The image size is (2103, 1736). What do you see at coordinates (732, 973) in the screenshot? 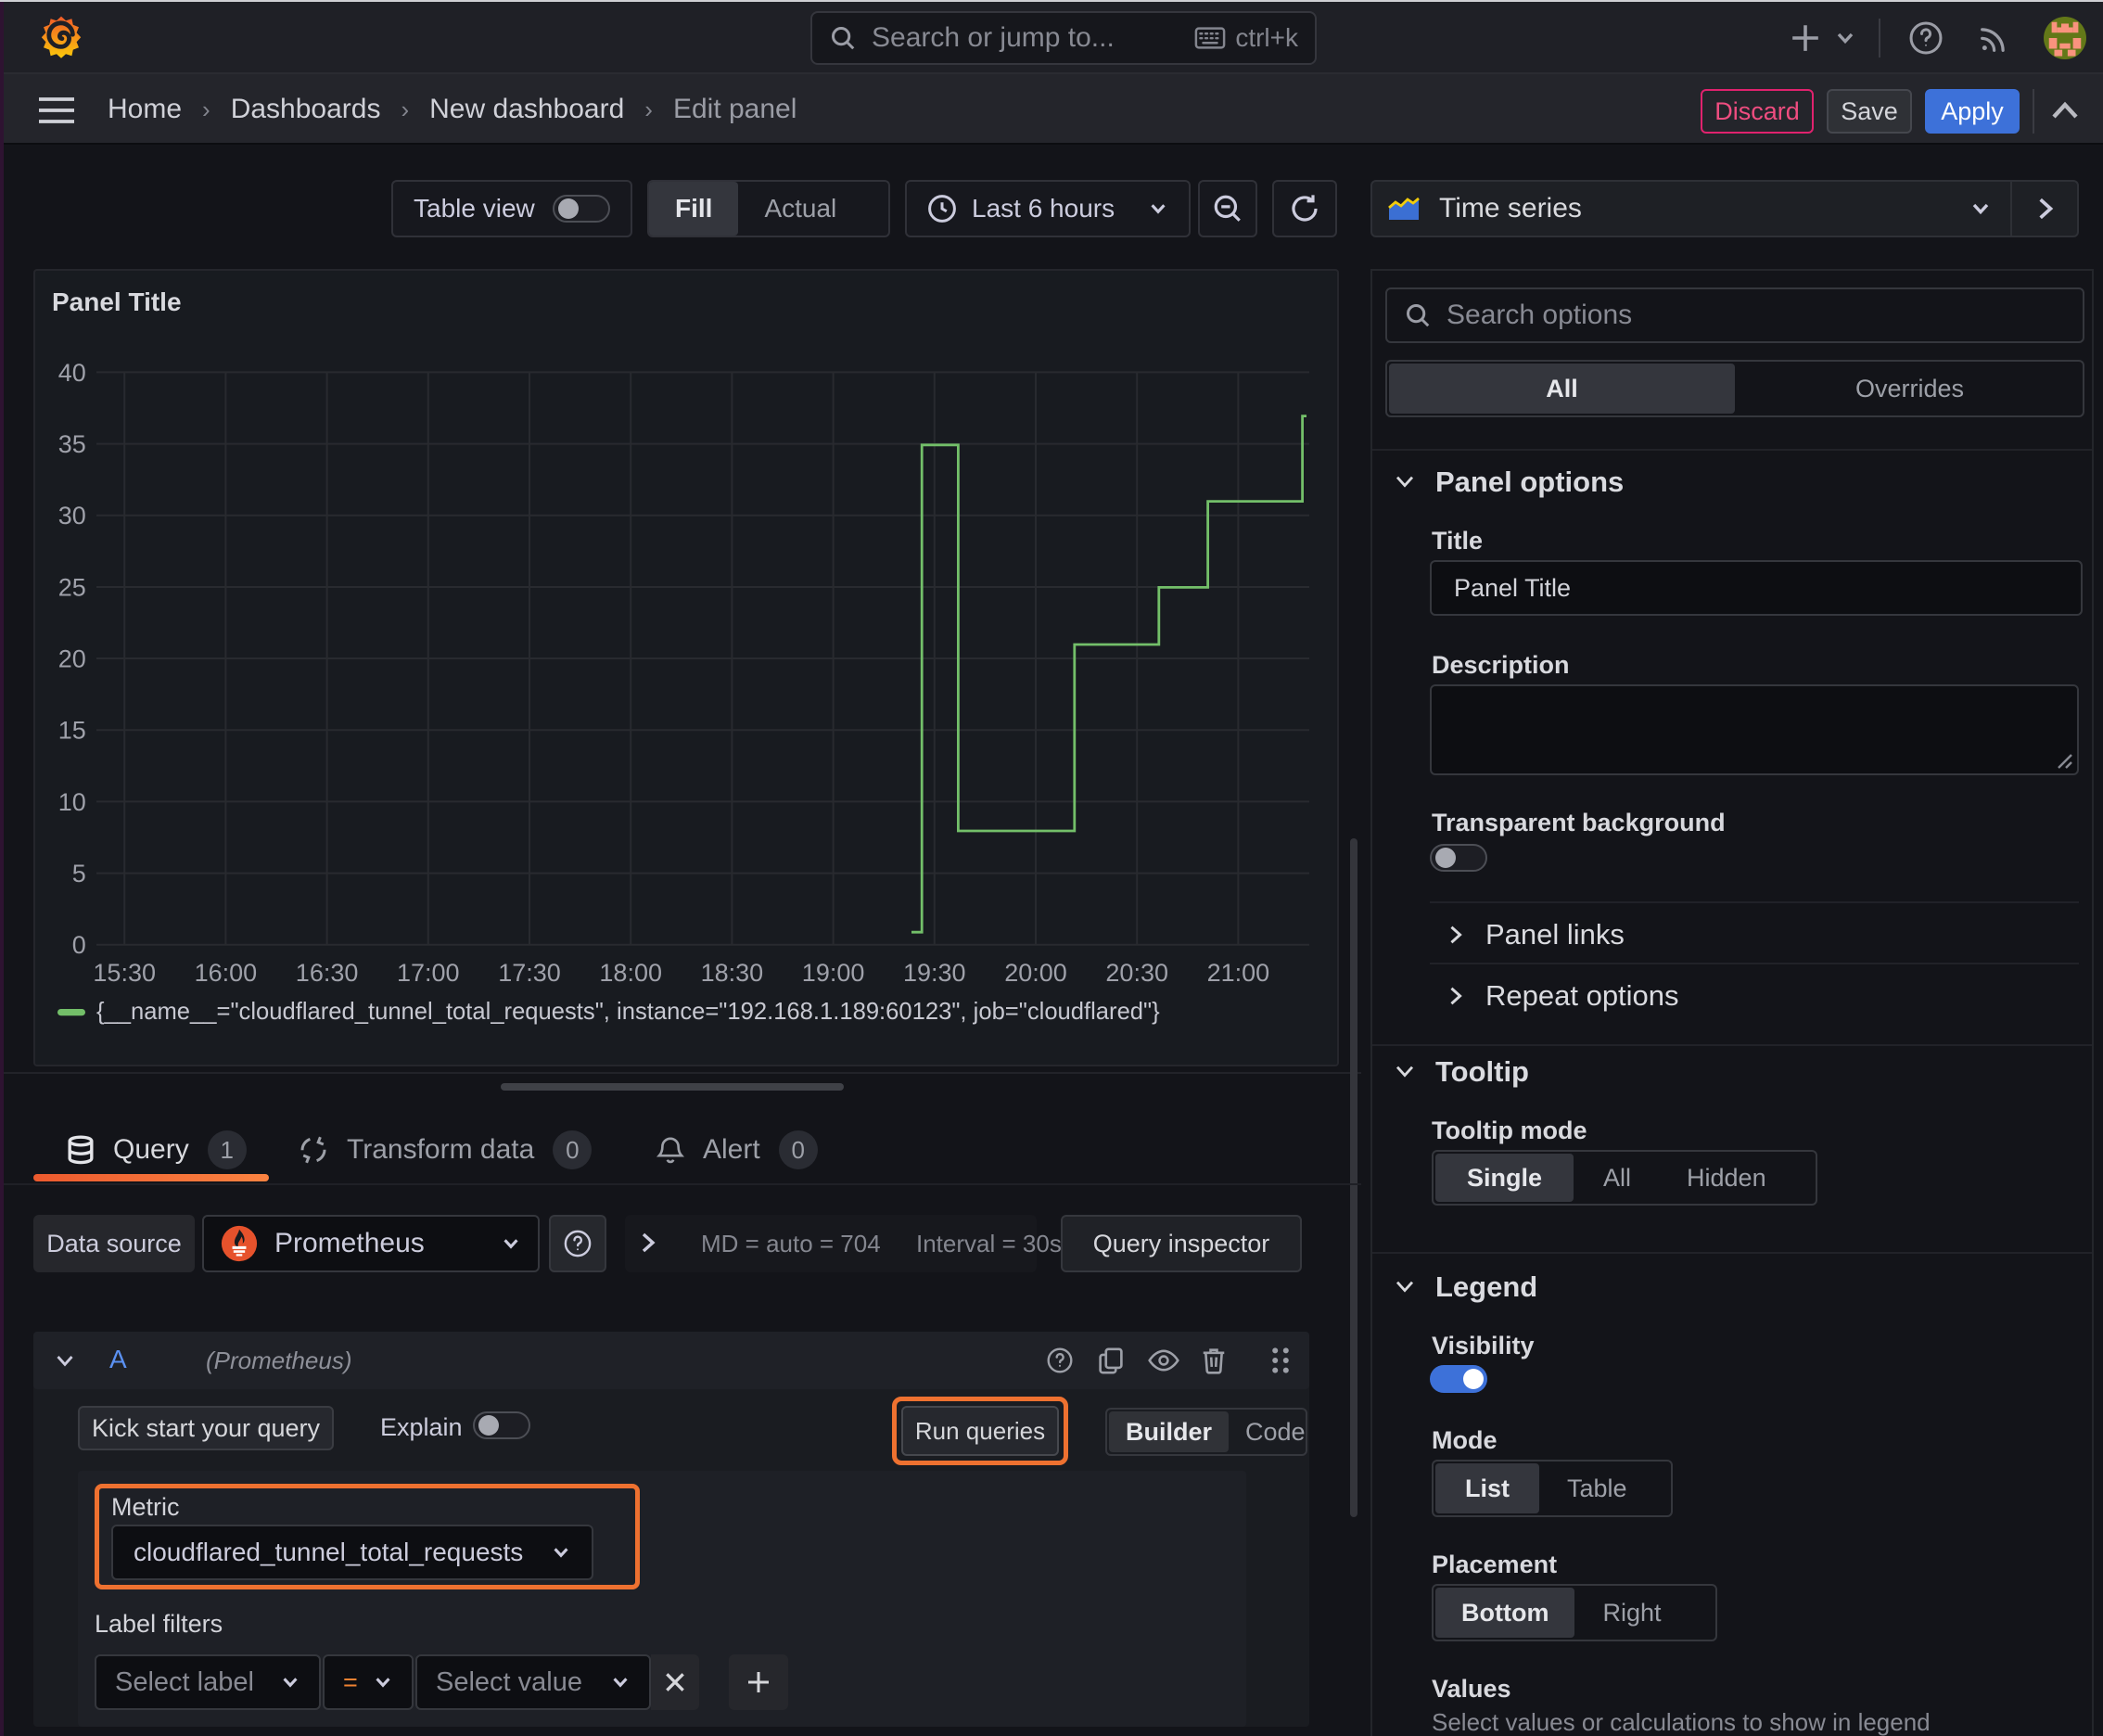
I see `svg-text: 18:30` at bounding box center [732, 973].